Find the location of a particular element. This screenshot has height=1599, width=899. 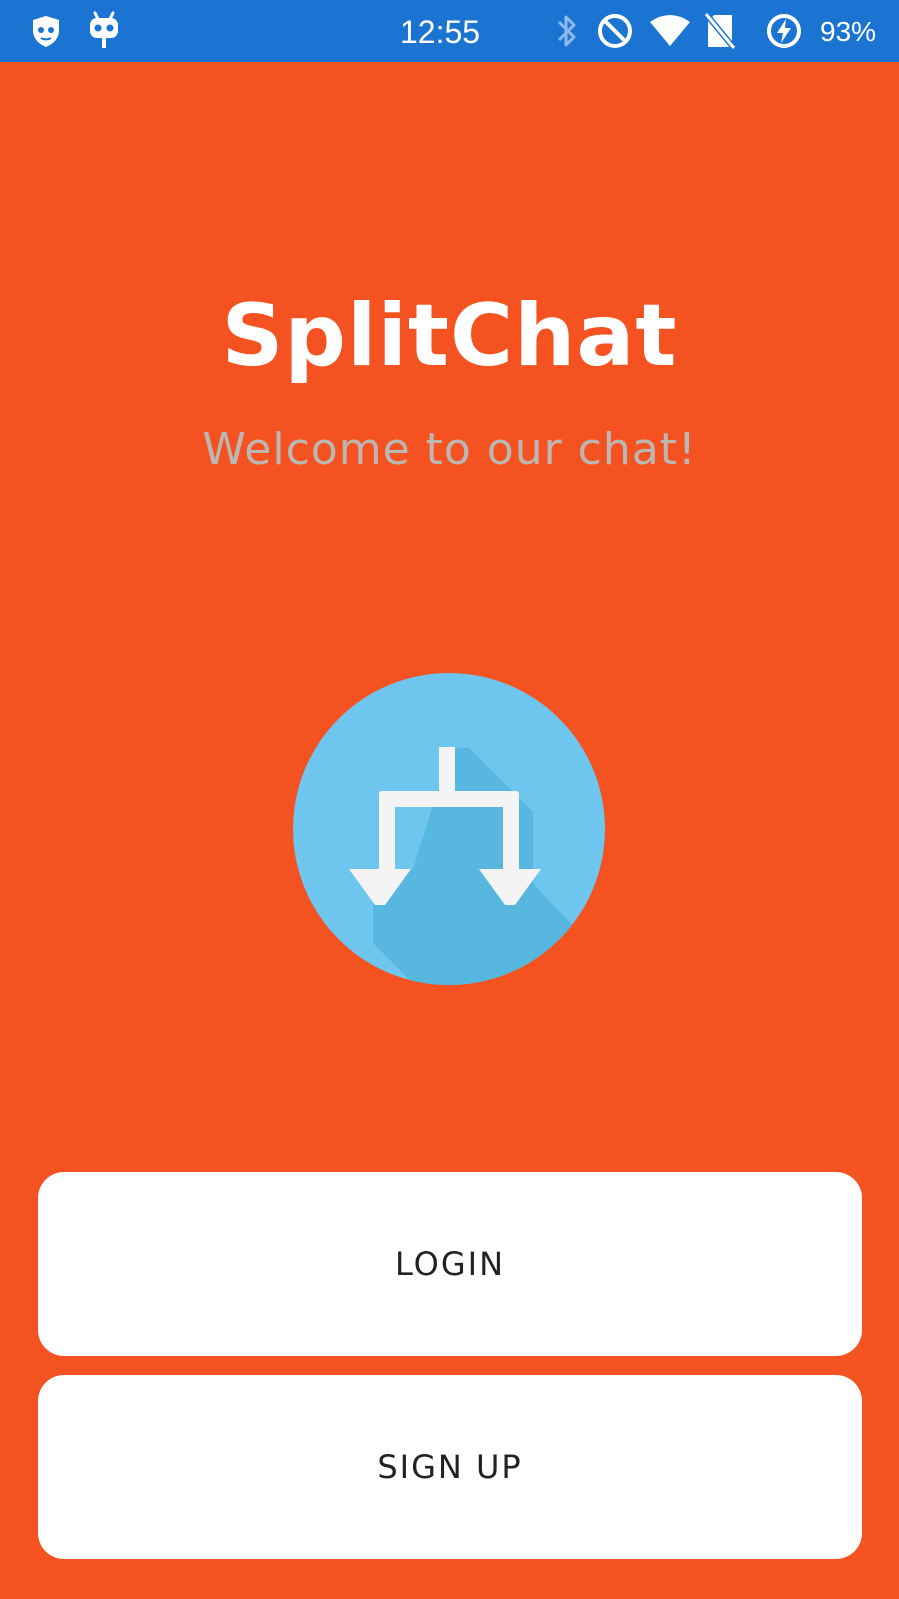

android-robot-icon is located at coordinates (104, 31).